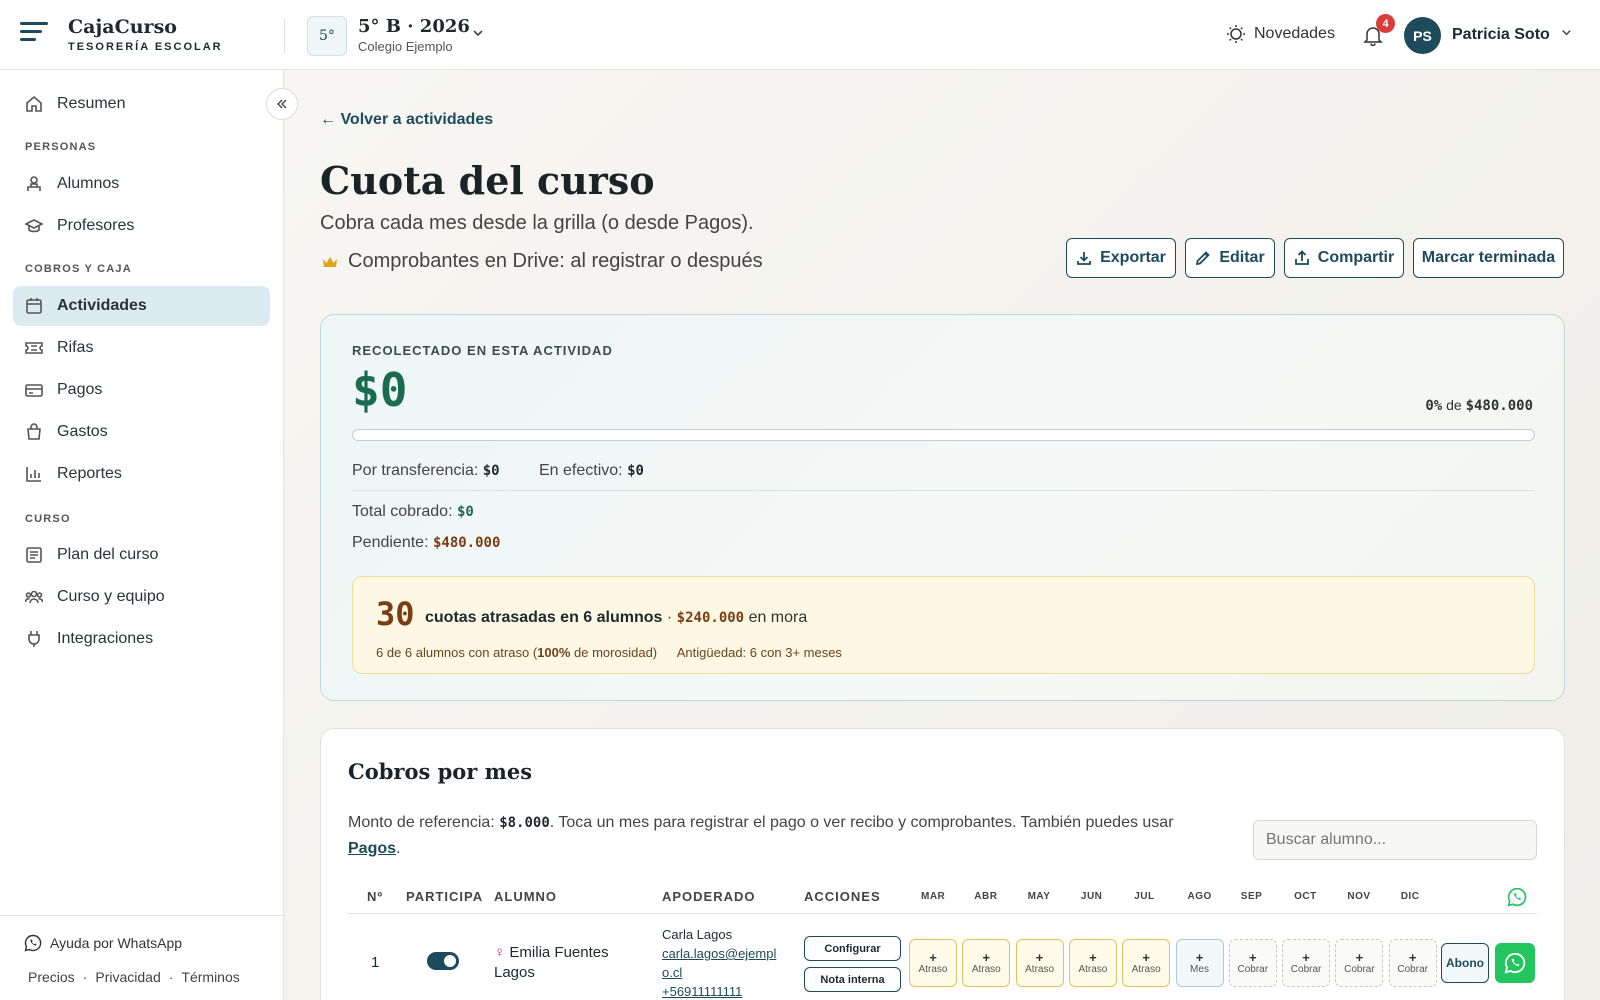 Image resolution: width=1600 pixels, height=1000 pixels. What do you see at coordinates (34, 33) in the screenshot?
I see `menu-icon` at bounding box center [34, 33].